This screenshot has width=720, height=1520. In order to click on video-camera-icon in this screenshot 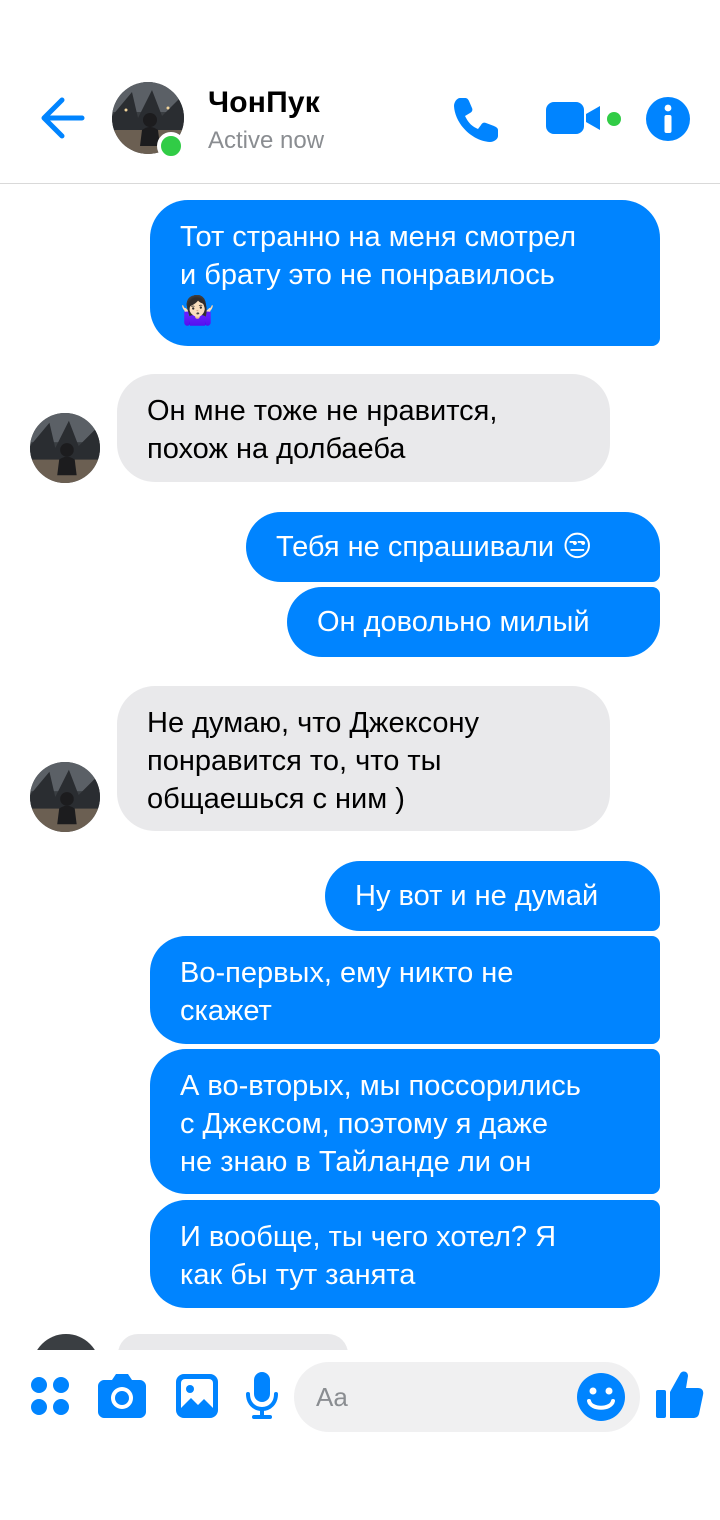, I will do `click(574, 118)`.